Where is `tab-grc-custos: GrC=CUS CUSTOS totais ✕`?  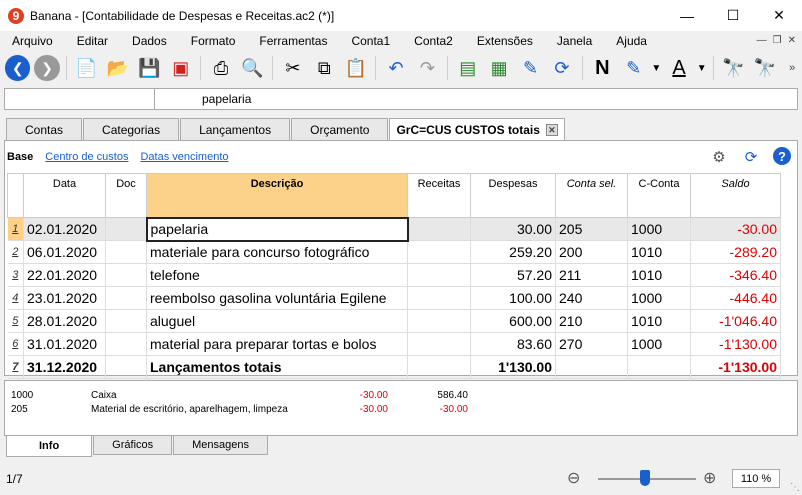 tab-grc-custos: GrC=CUS CUSTOS totais ✕ is located at coordinates (477, 129).